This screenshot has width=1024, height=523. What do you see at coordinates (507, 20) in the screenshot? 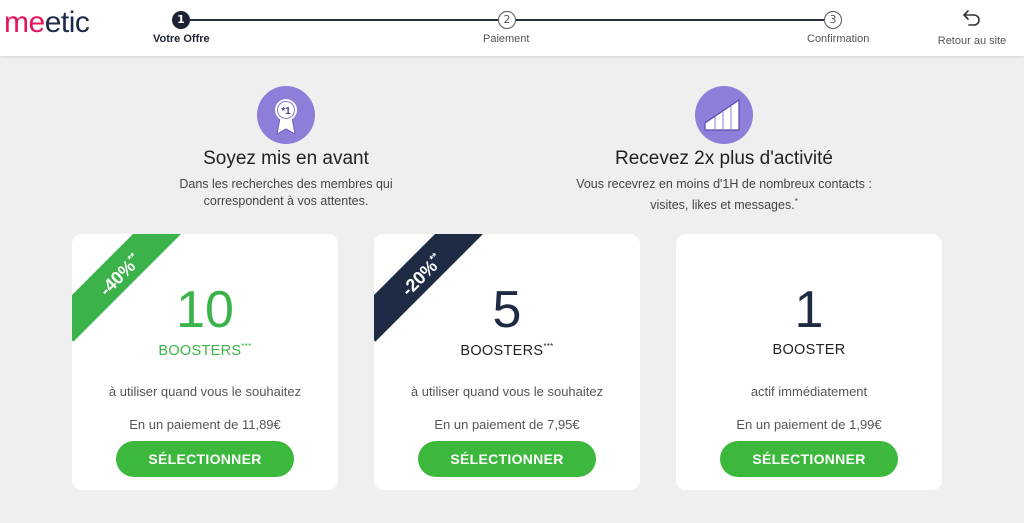
I see `step-2-circle: 2` at bounding box center [507, 20].